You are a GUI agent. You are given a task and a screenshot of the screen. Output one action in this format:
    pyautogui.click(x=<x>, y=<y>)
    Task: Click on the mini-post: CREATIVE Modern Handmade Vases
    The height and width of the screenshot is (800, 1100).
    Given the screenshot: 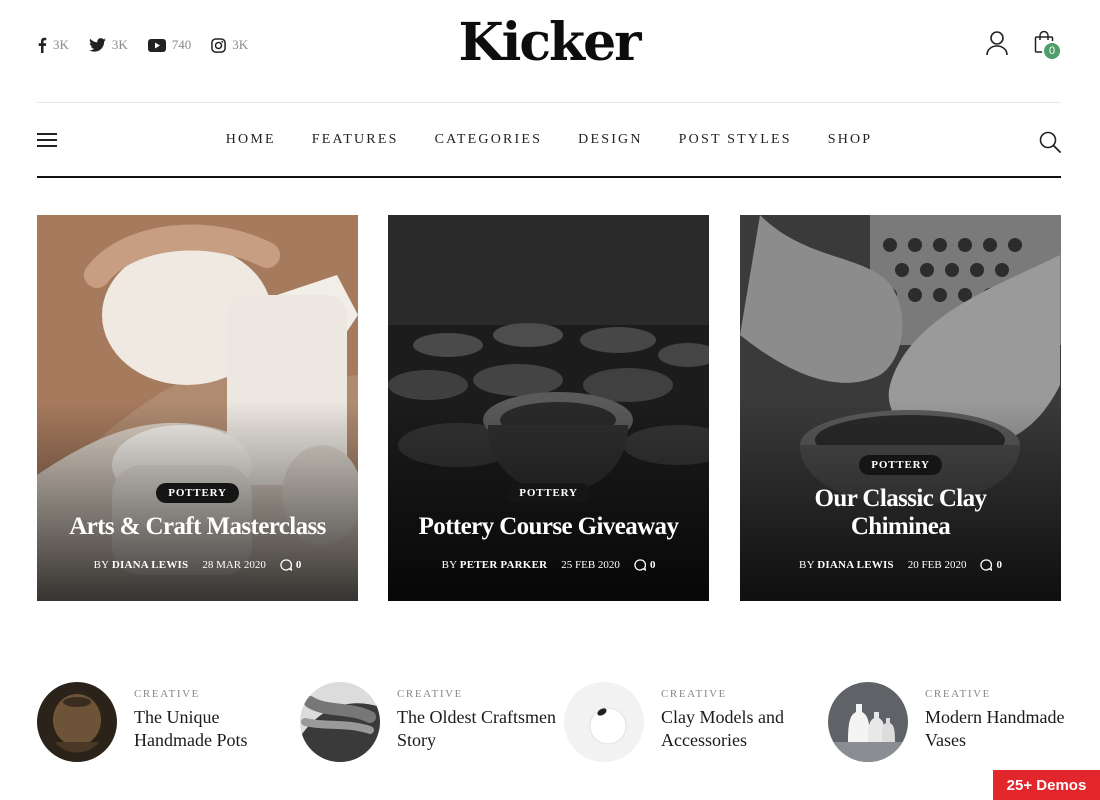 What is the action you would take?
    pyautogui.click(x=956, y=722)
    